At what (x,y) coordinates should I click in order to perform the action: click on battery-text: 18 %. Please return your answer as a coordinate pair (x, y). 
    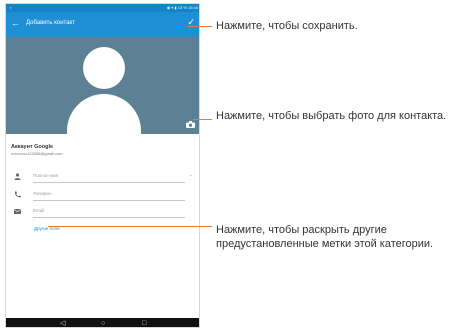
    Looking at the image, I should click on (182, 7).